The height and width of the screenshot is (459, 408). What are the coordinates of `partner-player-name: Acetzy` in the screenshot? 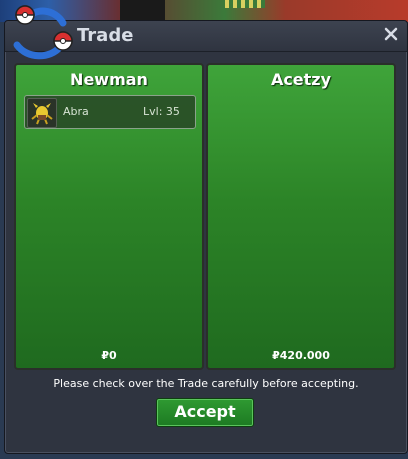 It's located at (301, 79).